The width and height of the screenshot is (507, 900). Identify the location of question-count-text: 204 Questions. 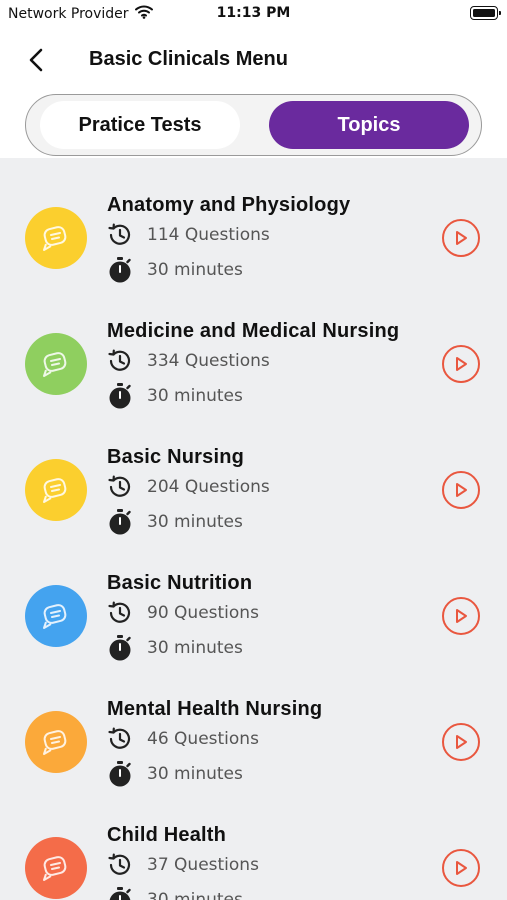
(208, 487).